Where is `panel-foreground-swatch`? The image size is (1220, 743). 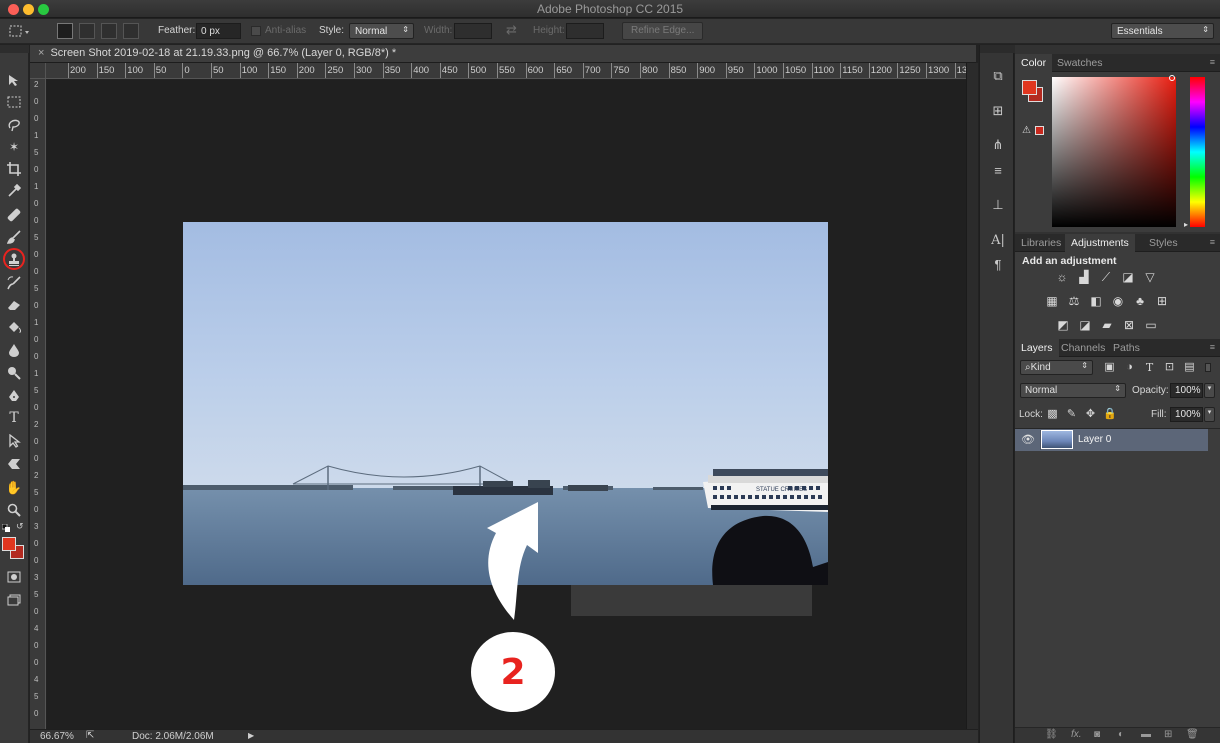
panel-foreground-swatch is located at coordinates (1029, 87).